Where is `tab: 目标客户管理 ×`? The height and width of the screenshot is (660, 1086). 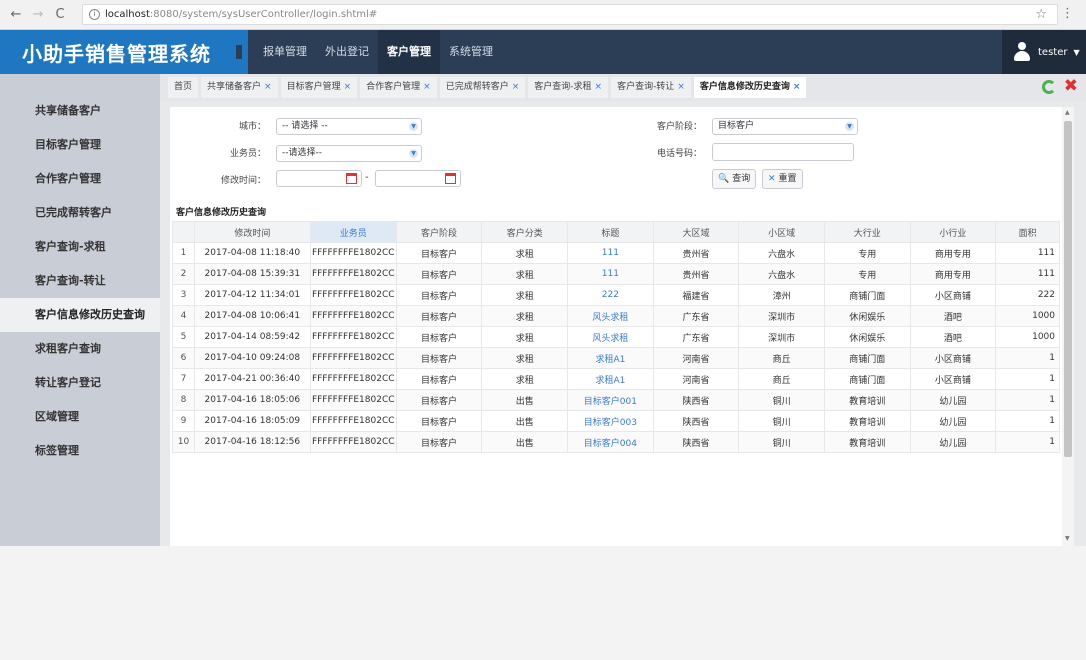
tab: 目标客户管理 × is located at coordinates (319, 87).